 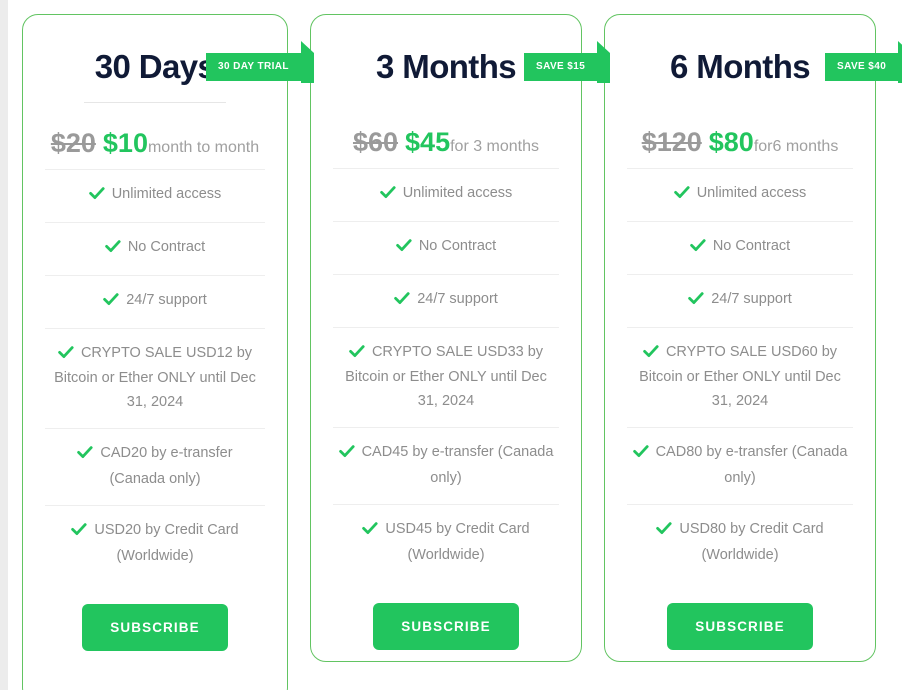 I want to click on badge-30-day-trial: 30 DAY TRIAL, so click(x=260, y=62).